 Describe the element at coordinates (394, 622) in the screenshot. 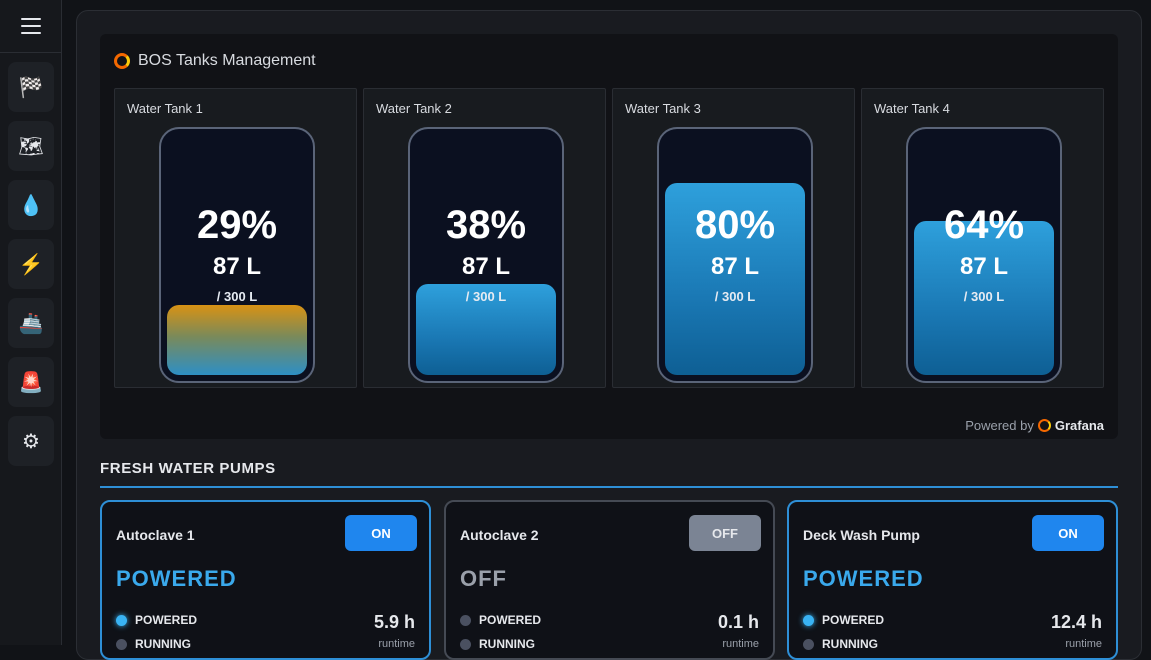

I see `pump-runtime: 5.9 h` at that location.